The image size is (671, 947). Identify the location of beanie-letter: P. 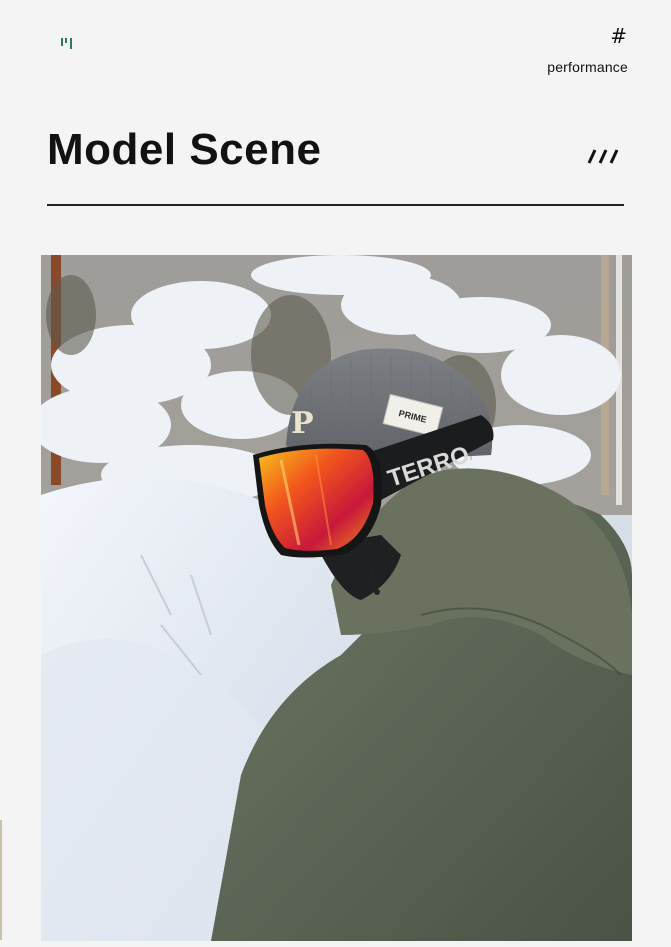
(302, 423).